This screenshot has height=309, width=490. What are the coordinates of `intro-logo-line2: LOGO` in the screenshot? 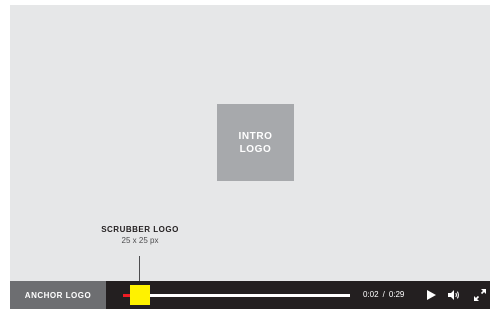 It's located at (255, 149).